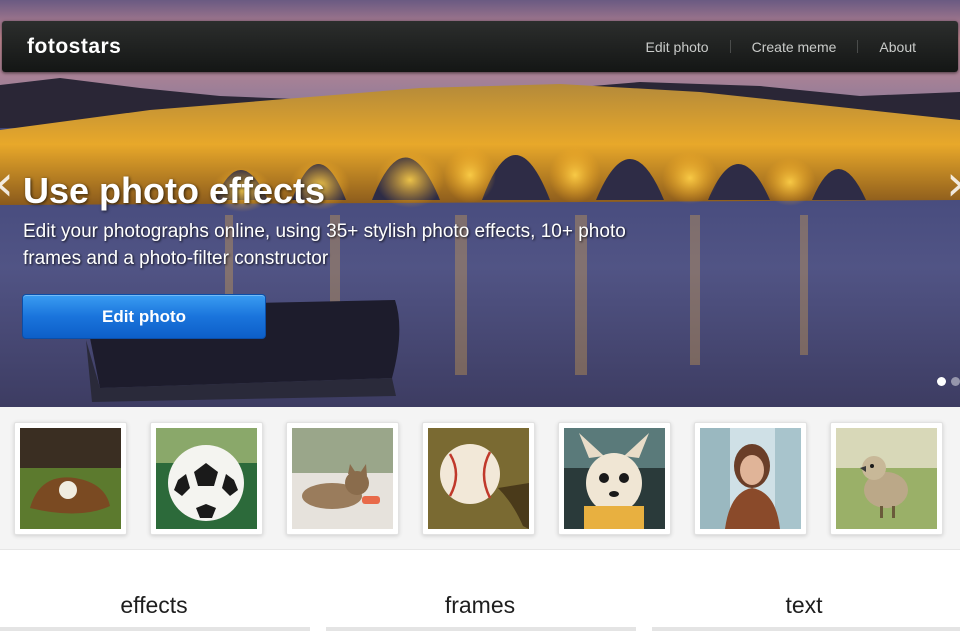 This screenshot has width=960, height=640. I want to click on thumbnail-chihuahua, so click(614, 478).